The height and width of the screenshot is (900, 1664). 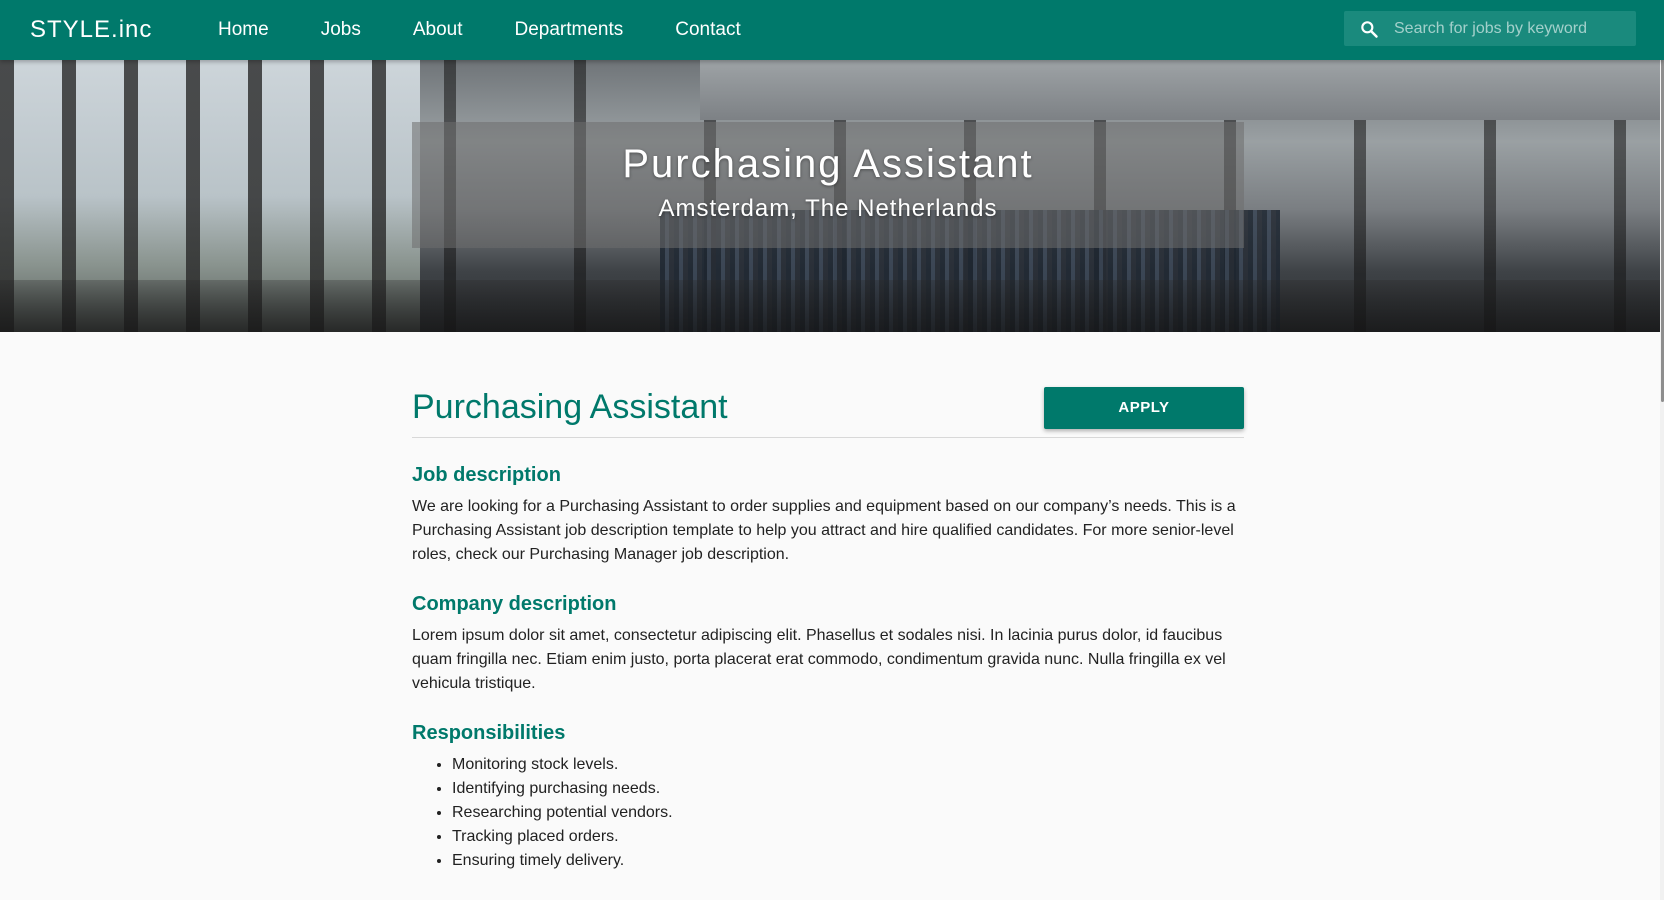 What do you see at coordinates (828, 208) in the screenshot?
I see `hero-job-location: Amsterdam, The Netherlands` at bounding box center [828, 208].